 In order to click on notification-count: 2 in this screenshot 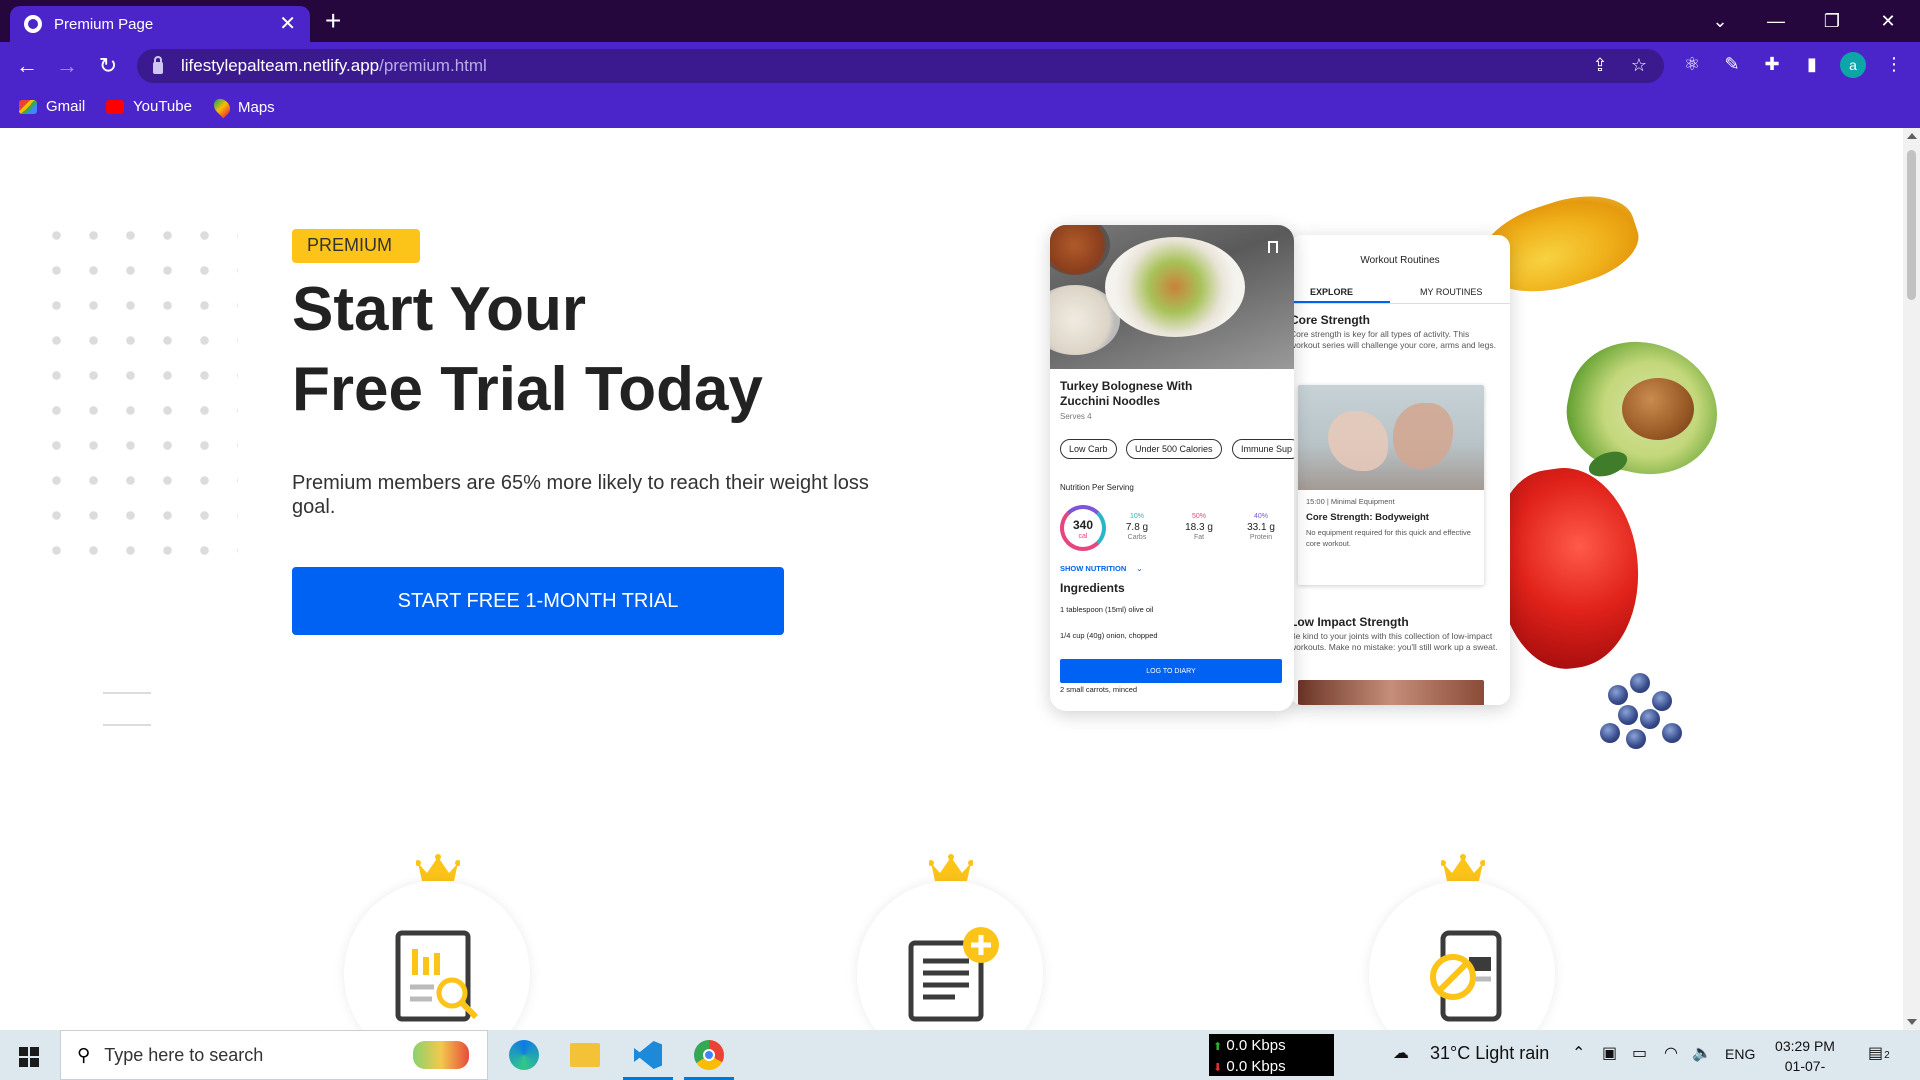, I will do `click(1887, 1055)`.